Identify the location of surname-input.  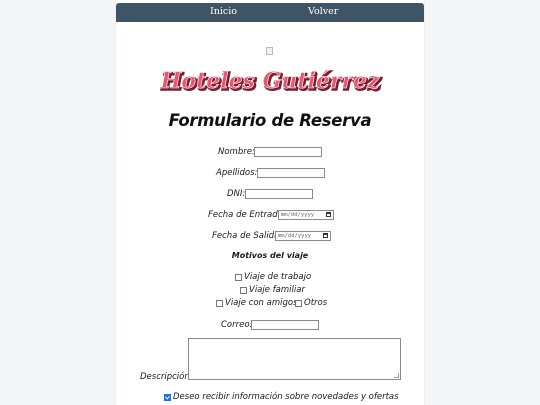
(291, 173).